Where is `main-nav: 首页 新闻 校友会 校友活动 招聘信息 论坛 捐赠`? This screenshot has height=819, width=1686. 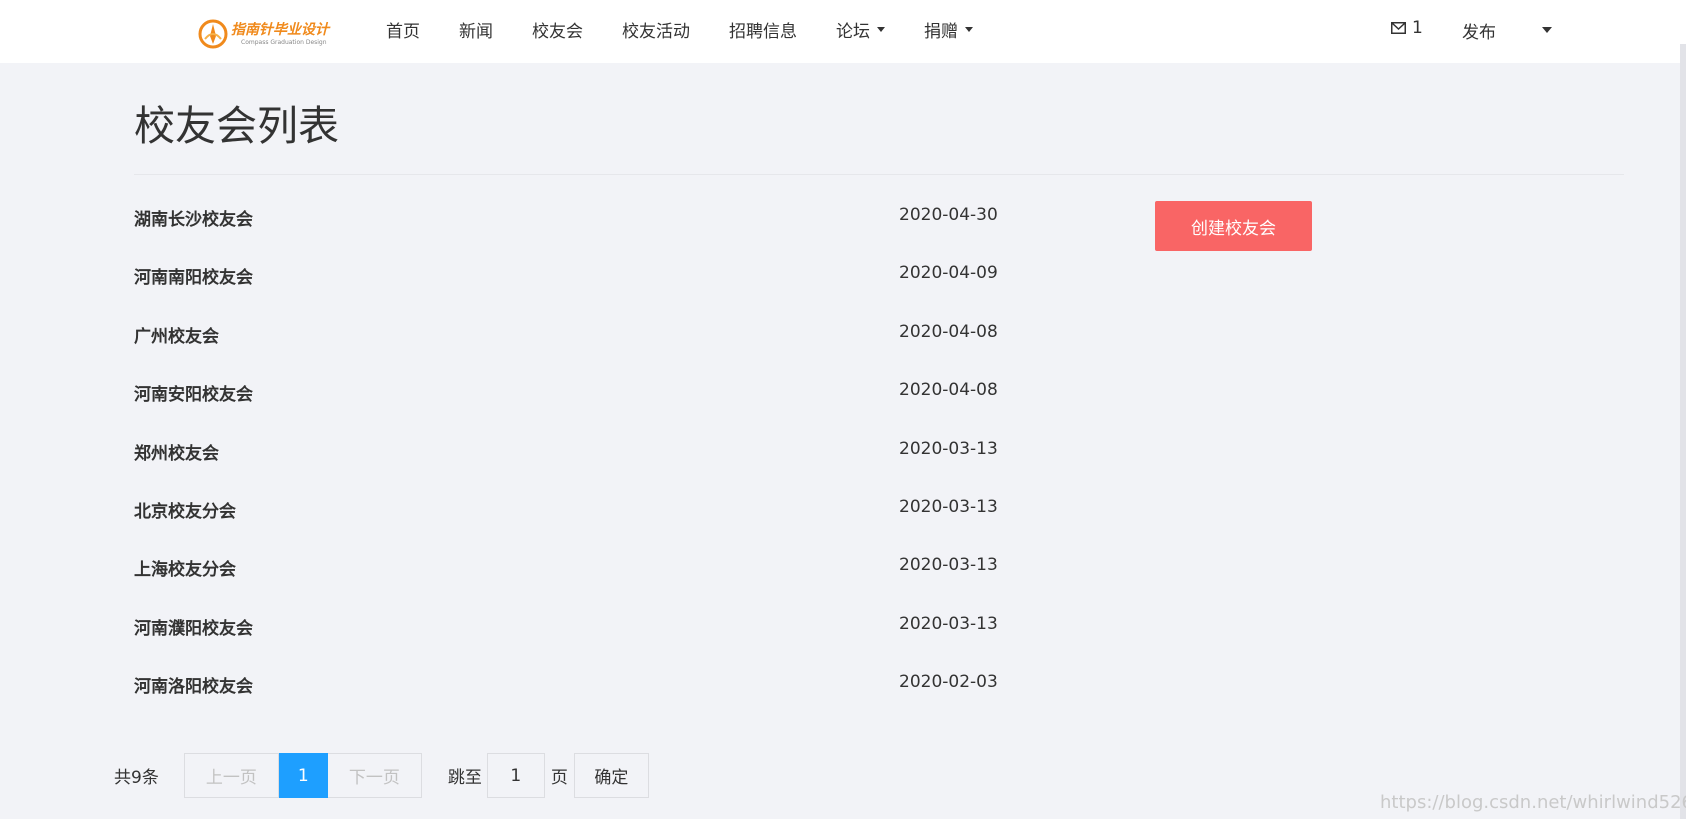
main-nav: 首页 新闻 校友会 校友活动 招聘信息 论坛 捐赠 is located at coordinates (699, 29).